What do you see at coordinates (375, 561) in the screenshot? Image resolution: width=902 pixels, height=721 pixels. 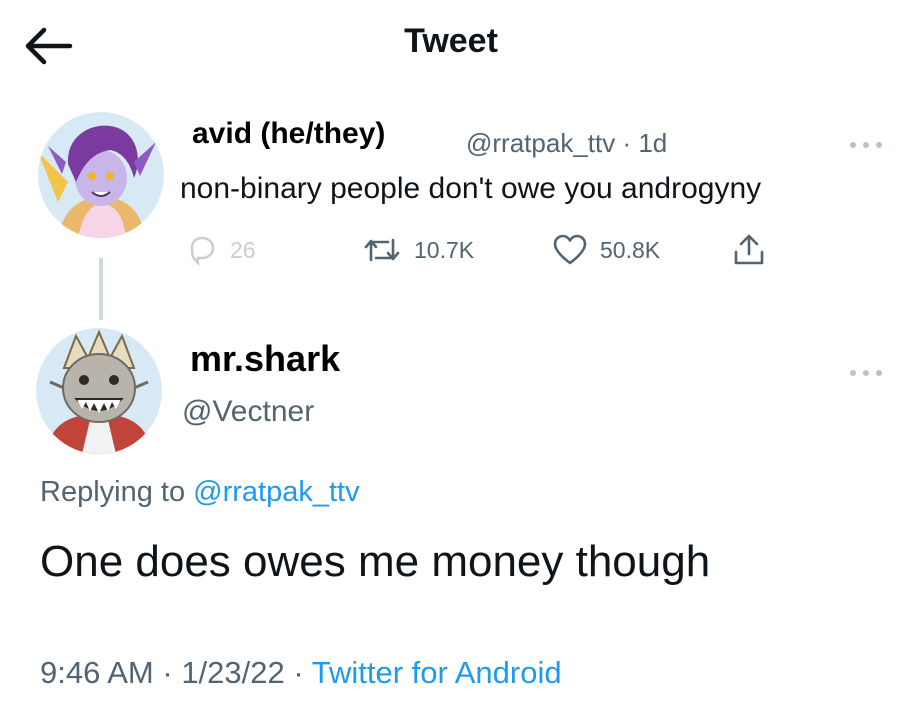 I see `tweet-text: One does owes me money though` at bounding box center [375, 561].